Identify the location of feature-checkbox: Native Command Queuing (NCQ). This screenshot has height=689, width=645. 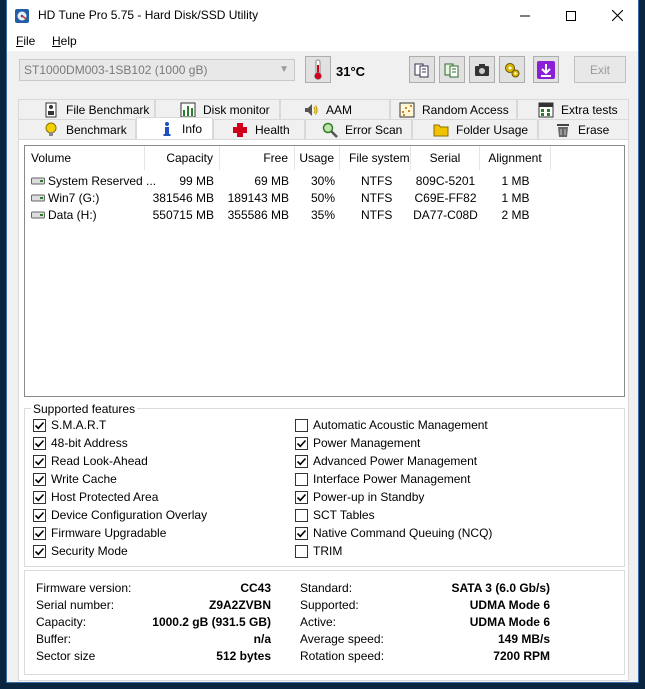
(393, 533).